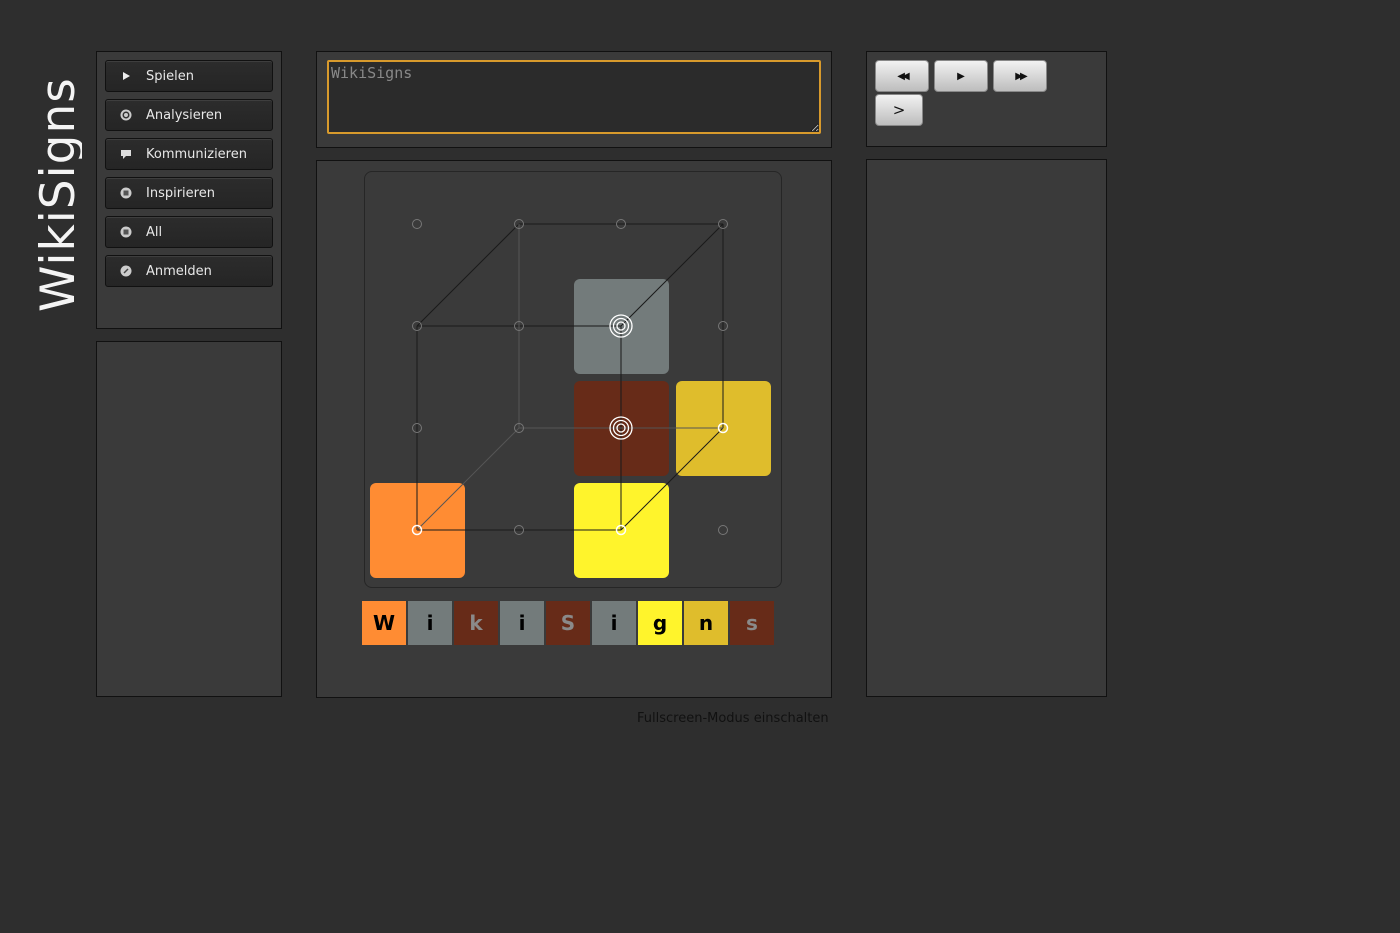 Image resolution: width=1400 pixels, height=933 pixels. I want to click on menu-item-anmelden: Anmelden, so click(189, 271).